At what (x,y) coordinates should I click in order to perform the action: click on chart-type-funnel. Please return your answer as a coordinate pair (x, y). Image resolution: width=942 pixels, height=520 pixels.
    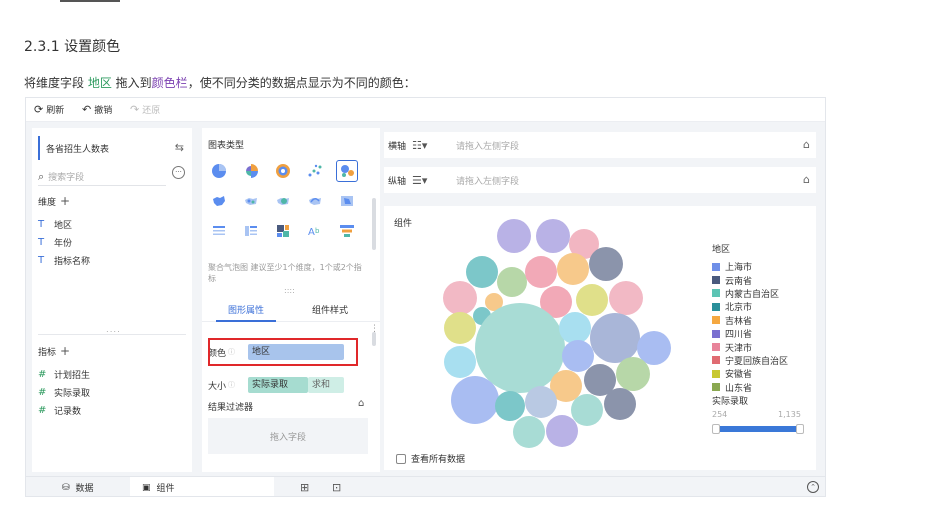
    Looking at the image, I should click on (347, 231).